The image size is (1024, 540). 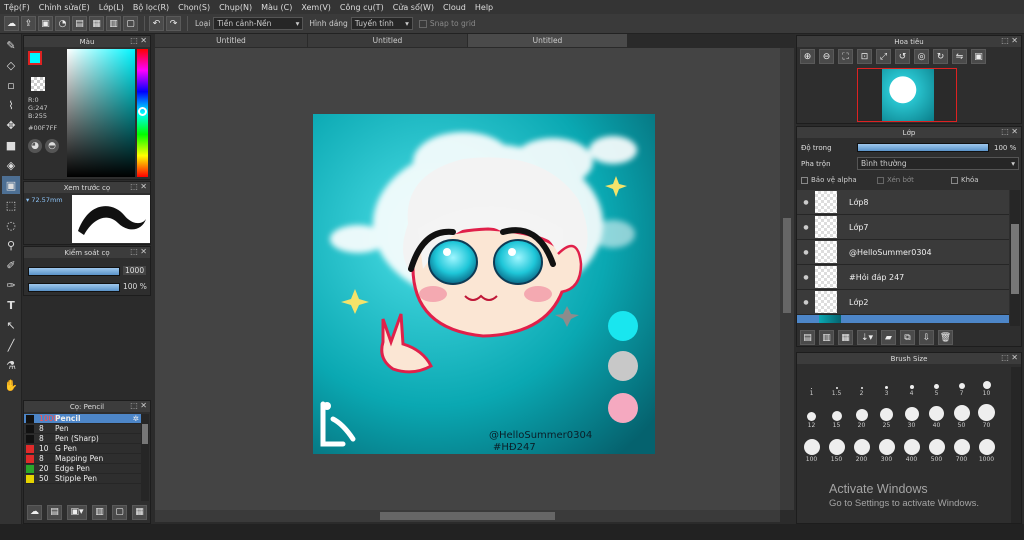 What do you see at coordinates (807, 337) in the screenshot?
I see `new-layer-icon: ▤` at bounding box center [807, 337].